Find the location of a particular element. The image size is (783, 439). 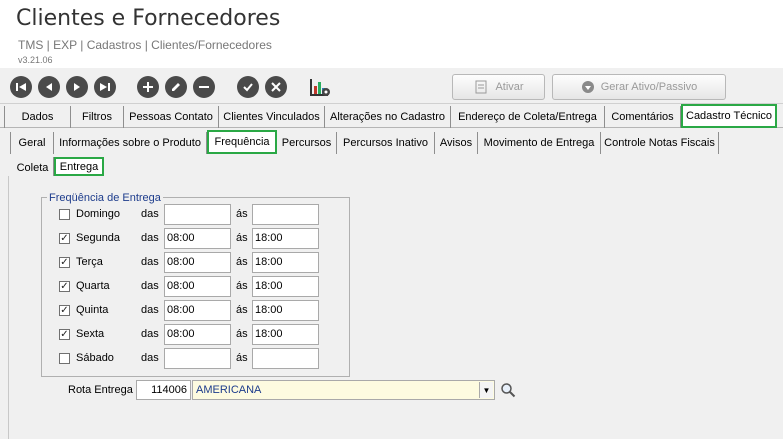

day-row: Domingo das ás is located at coordinates (189, 215).